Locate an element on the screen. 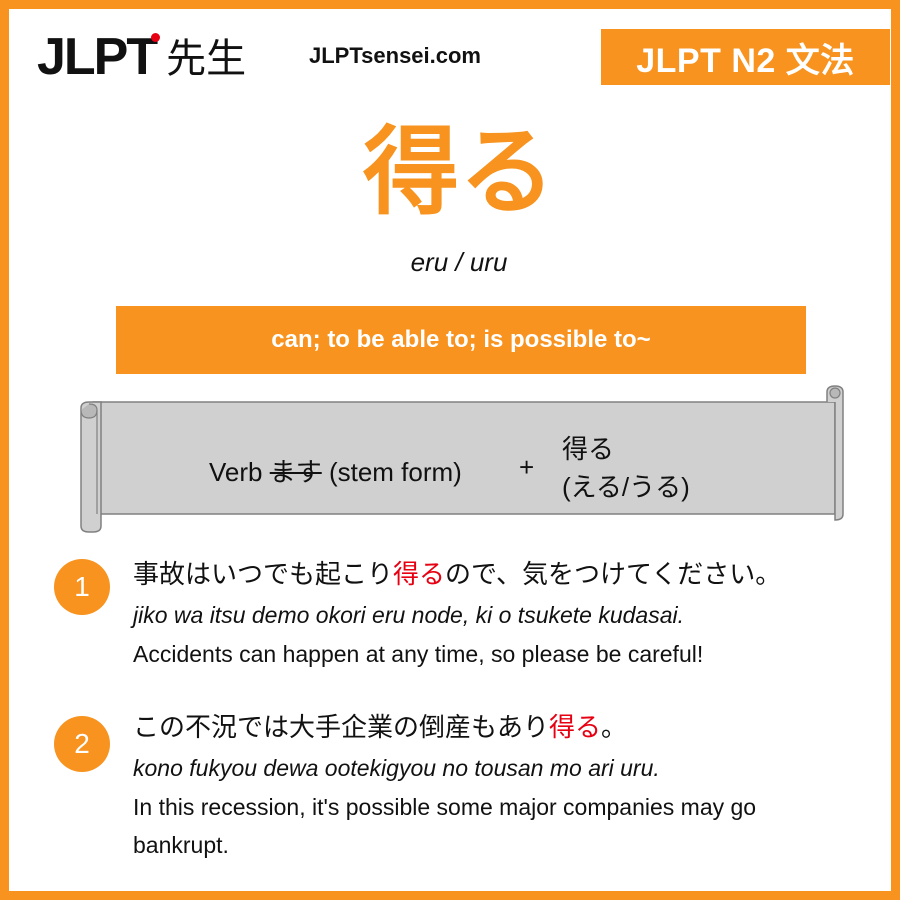 The width and height of the screenshot is (900, 900). form-kanji: 得る is located at coordinates (588, 449).